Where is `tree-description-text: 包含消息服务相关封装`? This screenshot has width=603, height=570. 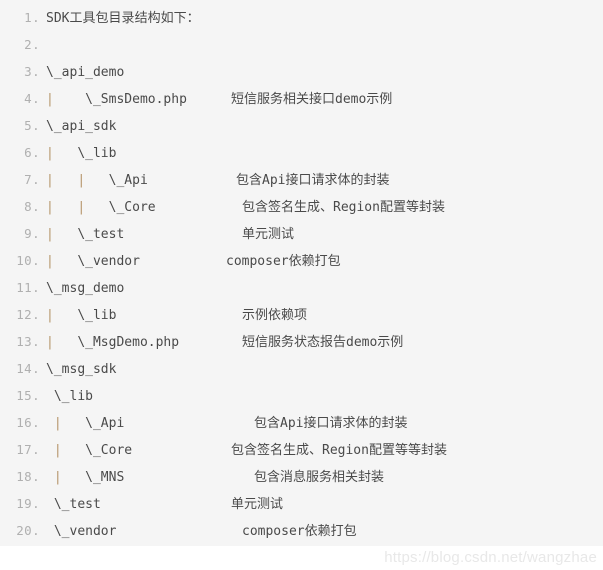 tree-description-text: 包含消息服务相关封装 is located at coordinates (319, 477).